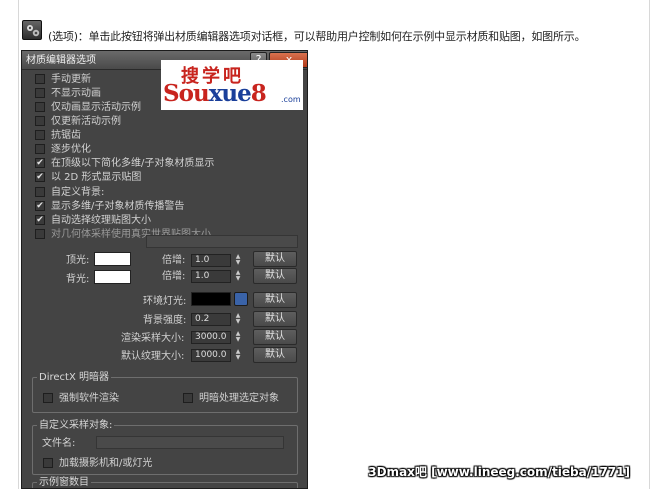  I want to click on logo-text-c: 8, so click(258, 93).